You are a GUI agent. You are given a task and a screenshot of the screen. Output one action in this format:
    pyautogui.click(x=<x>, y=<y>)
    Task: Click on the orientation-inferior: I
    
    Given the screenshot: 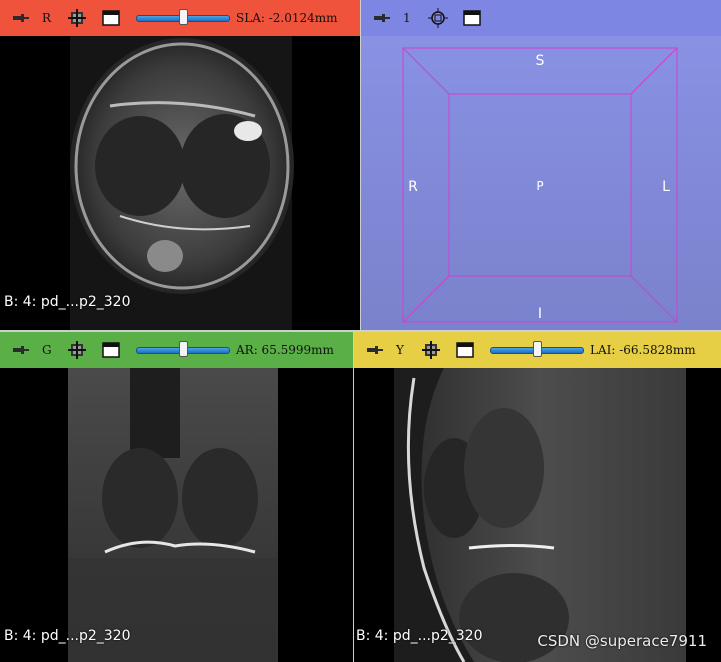 What is the action you would take?
    pyautogui.click(x=540, y=314)
    